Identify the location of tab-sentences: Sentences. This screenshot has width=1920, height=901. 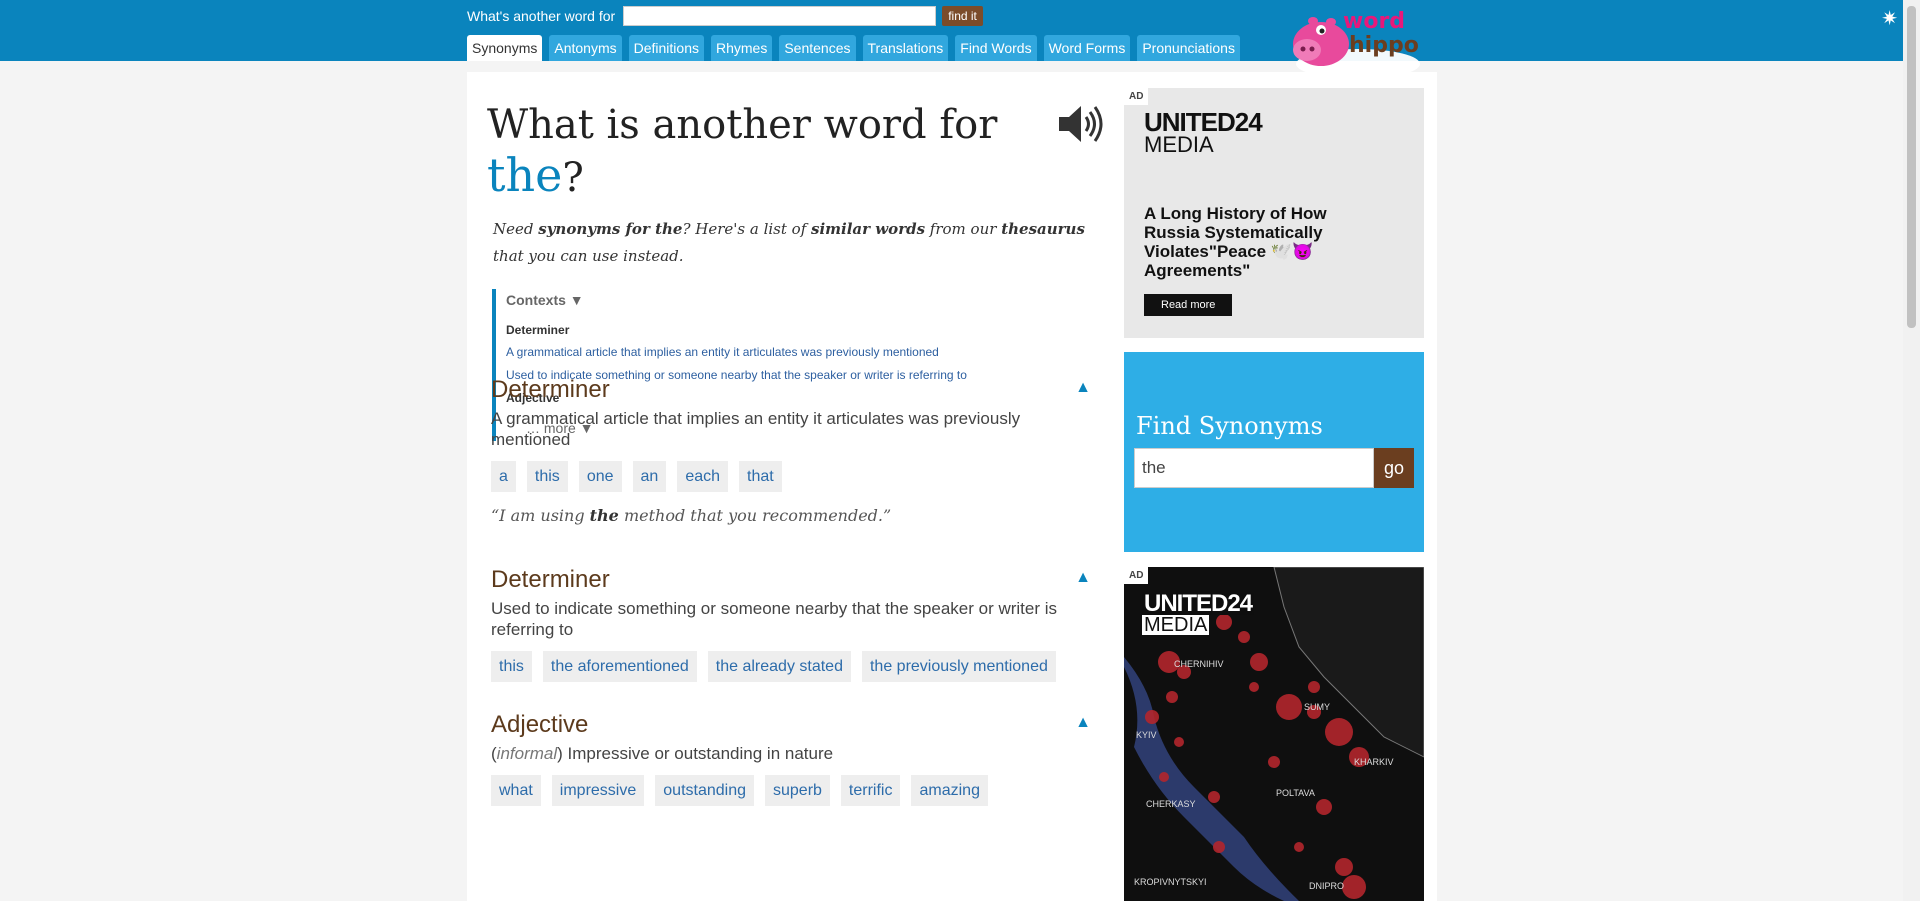
(817, 48).